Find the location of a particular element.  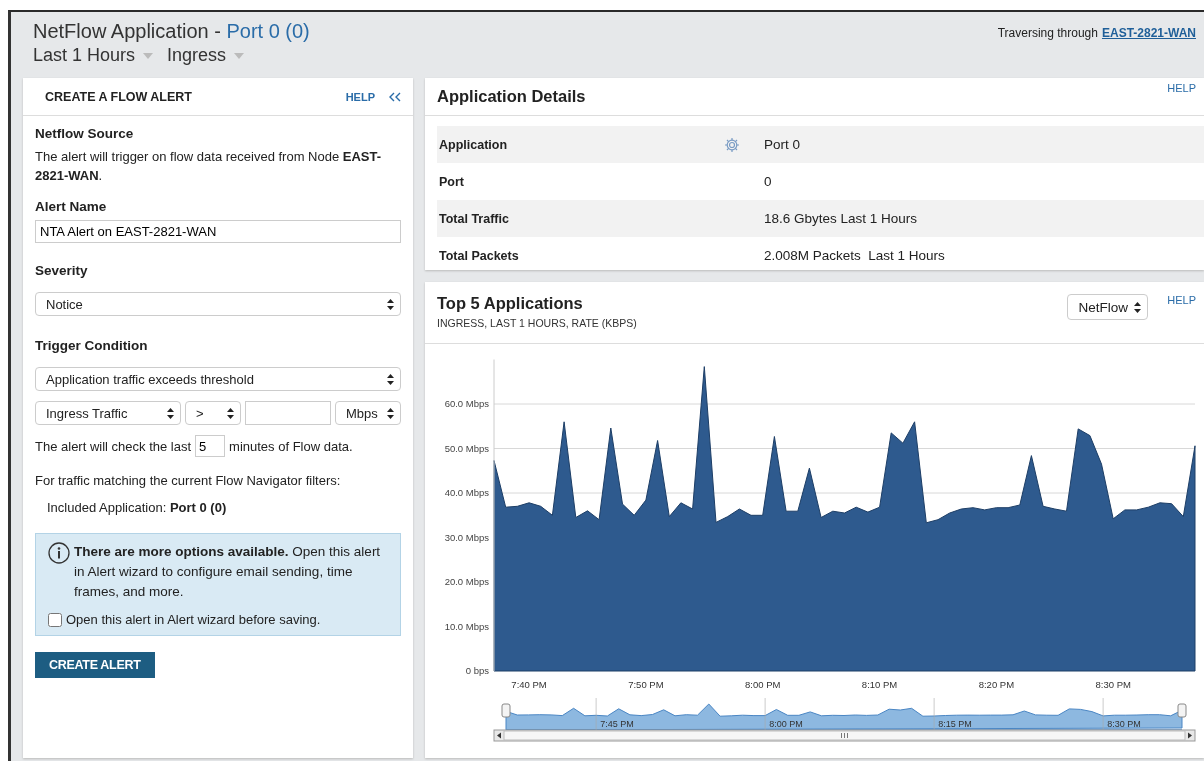

detail-label: Application is located at coordinates (473, 144).